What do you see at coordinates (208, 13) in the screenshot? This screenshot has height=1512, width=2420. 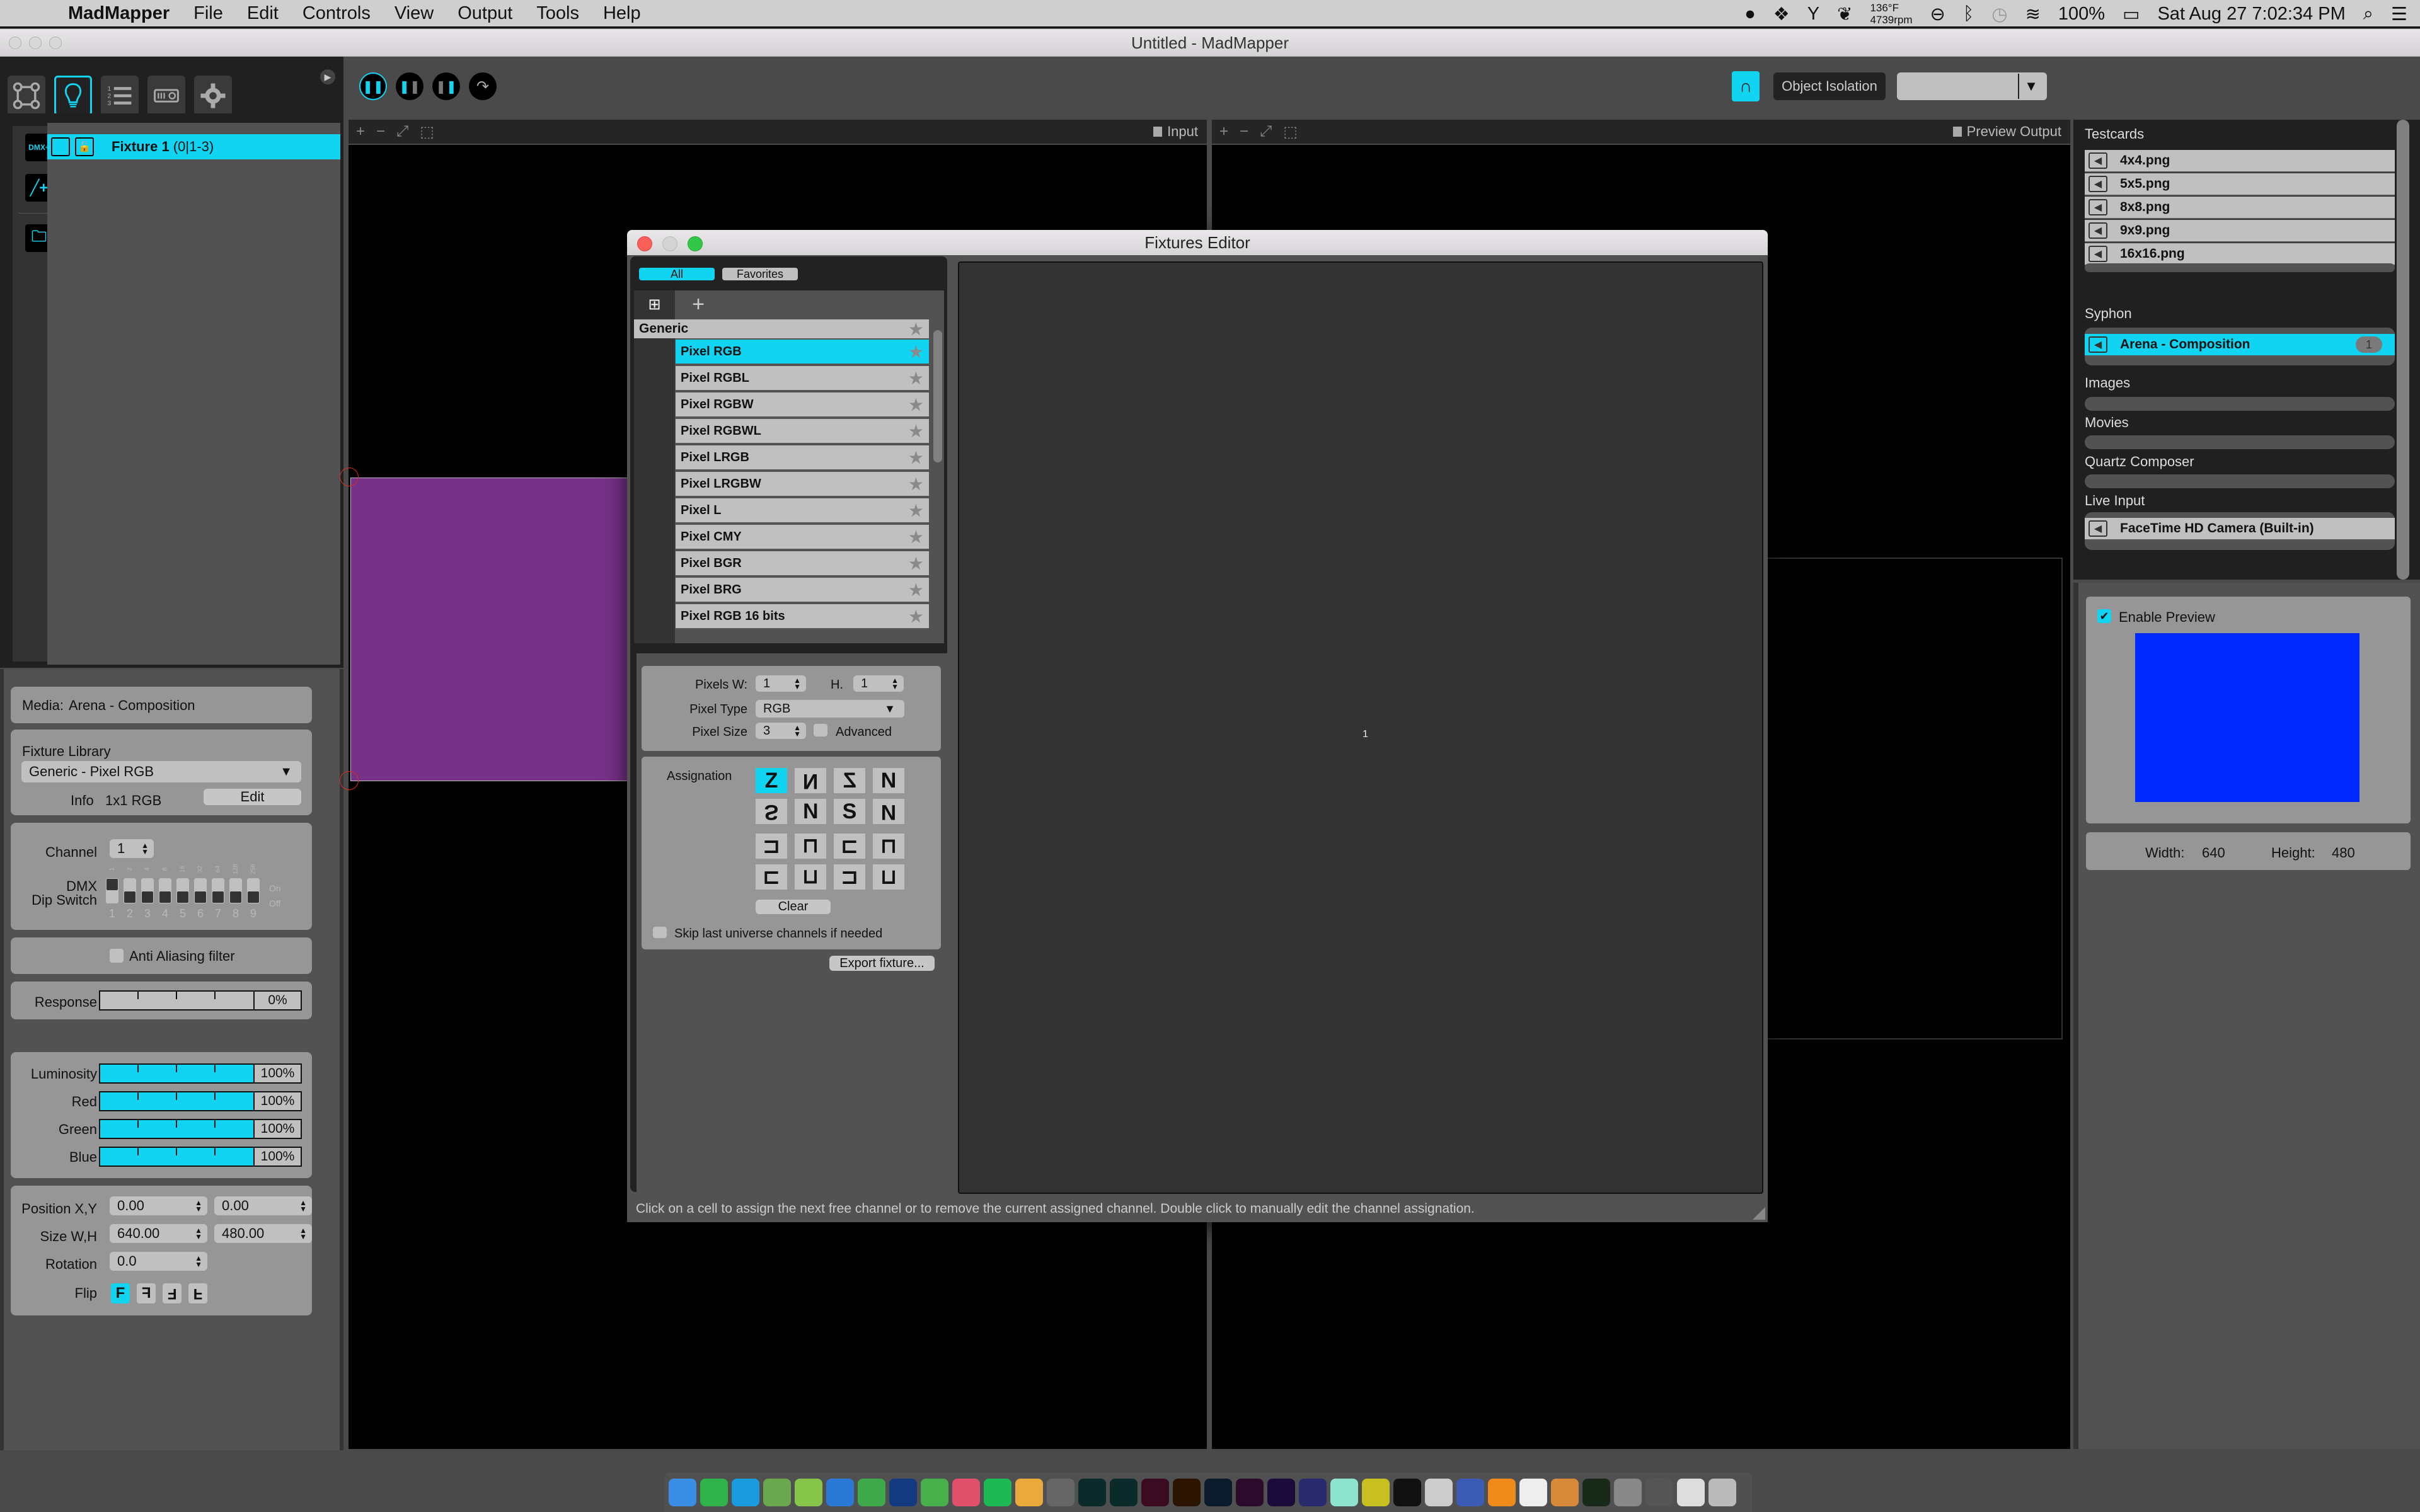 I see `menu-file: File` at bounding box center [208, 13].